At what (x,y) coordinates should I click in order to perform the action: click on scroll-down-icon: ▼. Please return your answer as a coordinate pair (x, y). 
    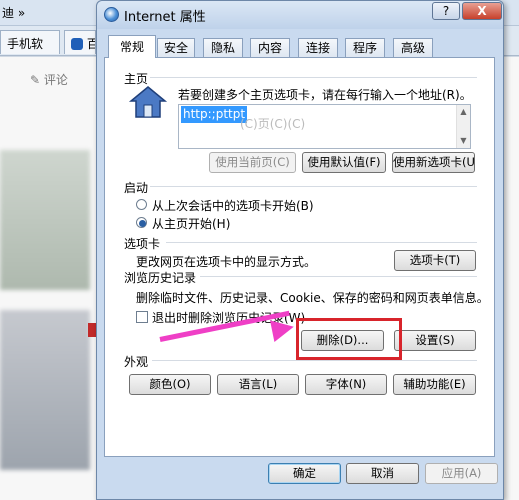
    Looking at the image, I should click on (463, 140).